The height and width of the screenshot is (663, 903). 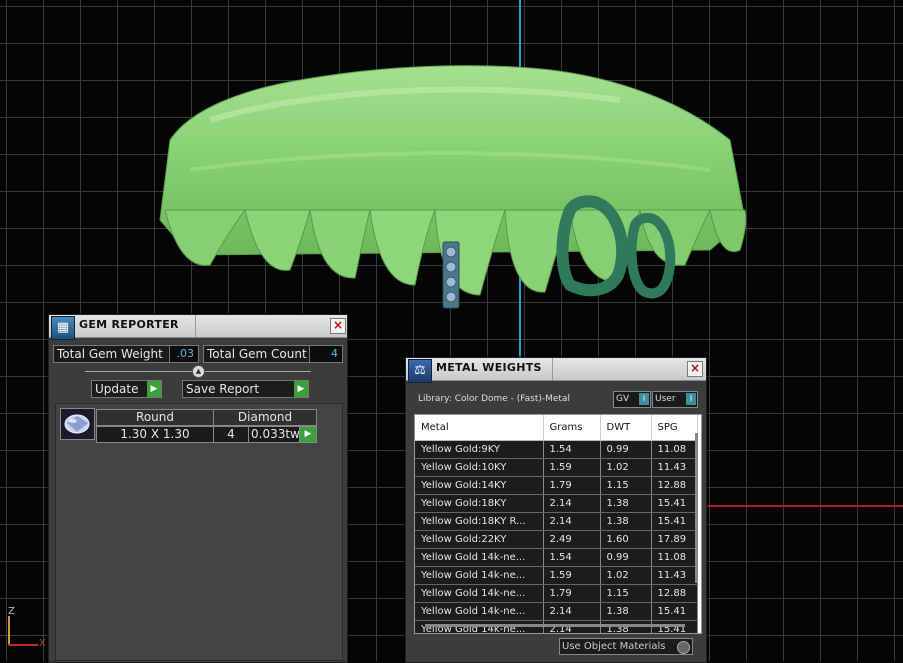 I want to click on table-cell: 2.49, so click(x=572, y=539).